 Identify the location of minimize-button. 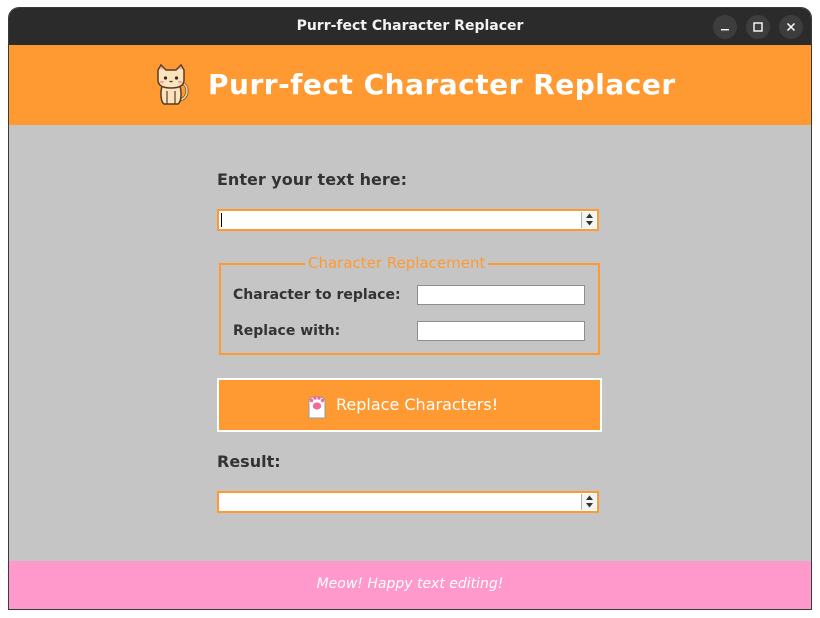
(725, 27).